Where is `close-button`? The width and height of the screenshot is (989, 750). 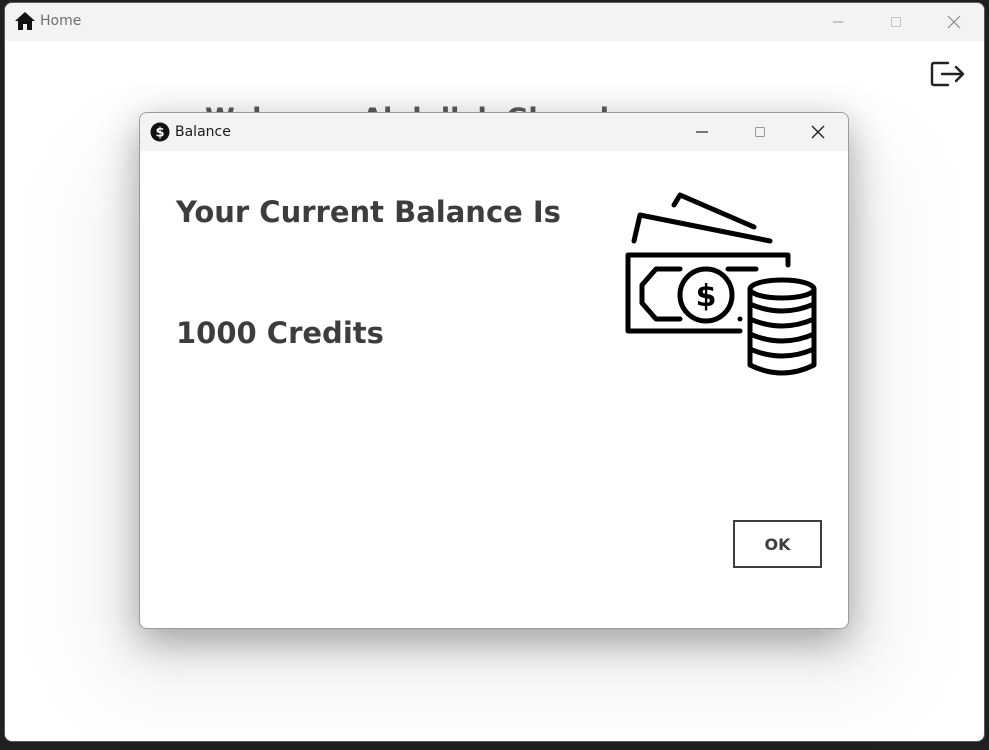
close-button is located at coordinates (954, 22).